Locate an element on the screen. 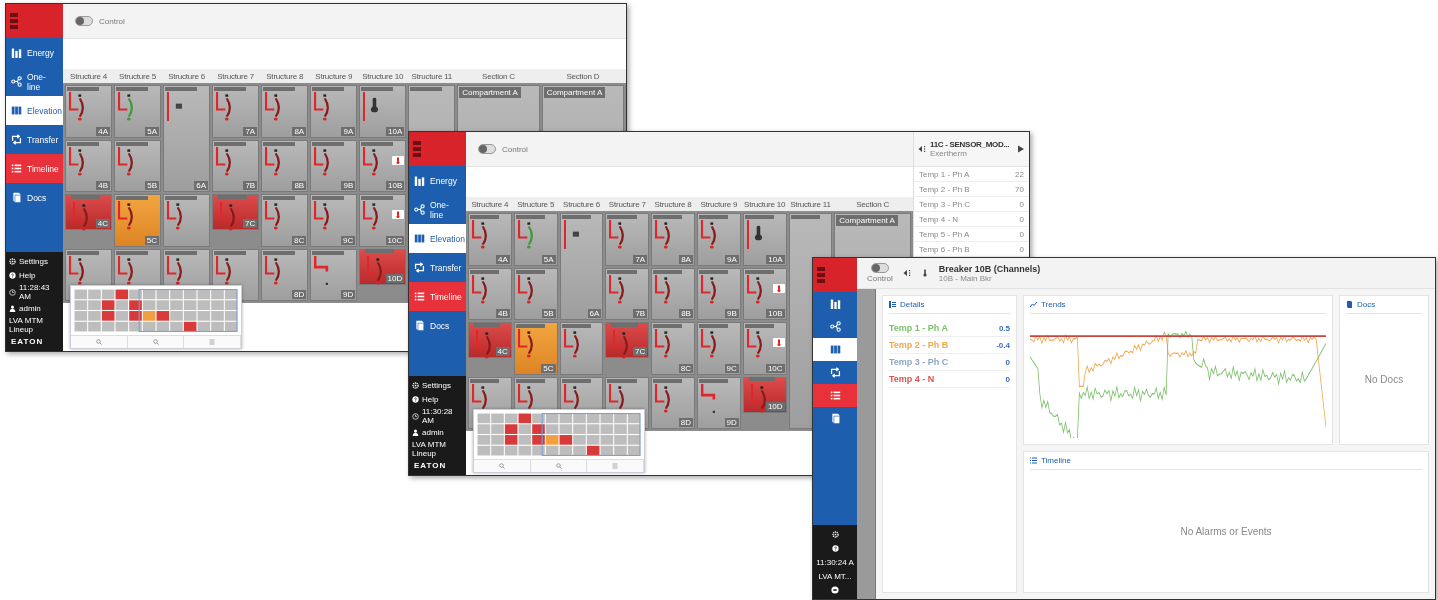 The width and height of the screenshot is (1438, 600). control-label: Control is located at coordinates (112, 21).